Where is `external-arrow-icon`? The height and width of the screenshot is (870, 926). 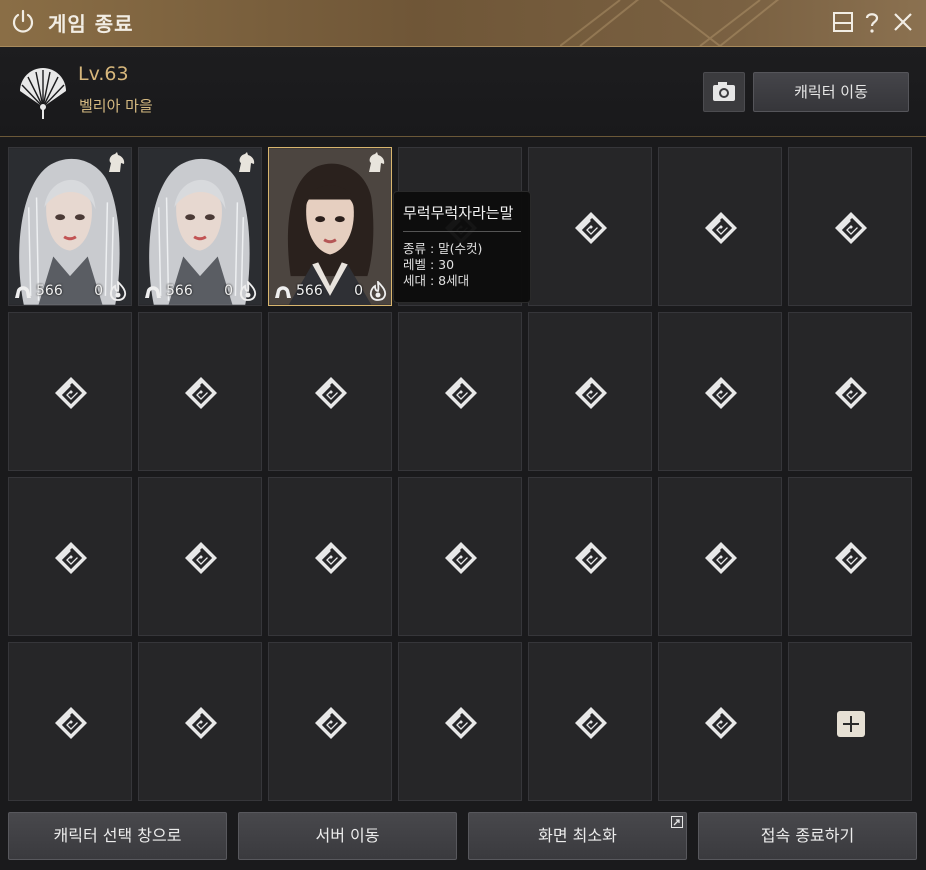
external-arrow-icon is located at coordinates (677, 822).